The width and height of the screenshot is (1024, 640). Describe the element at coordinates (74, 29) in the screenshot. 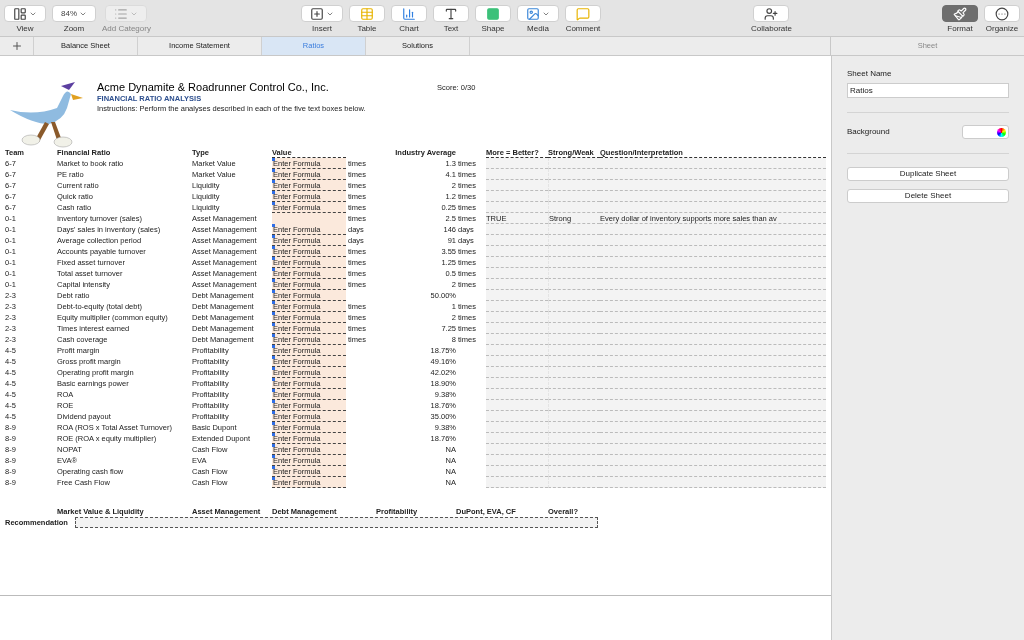

I see `toolbar-label: Zoom` at that location.